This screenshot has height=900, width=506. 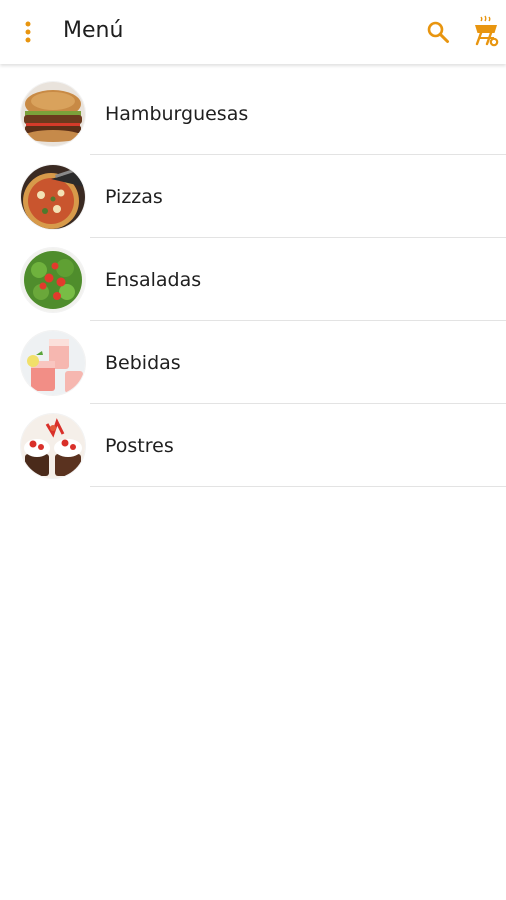 I want to click on pizza-photo, so click(x=53, y=197).